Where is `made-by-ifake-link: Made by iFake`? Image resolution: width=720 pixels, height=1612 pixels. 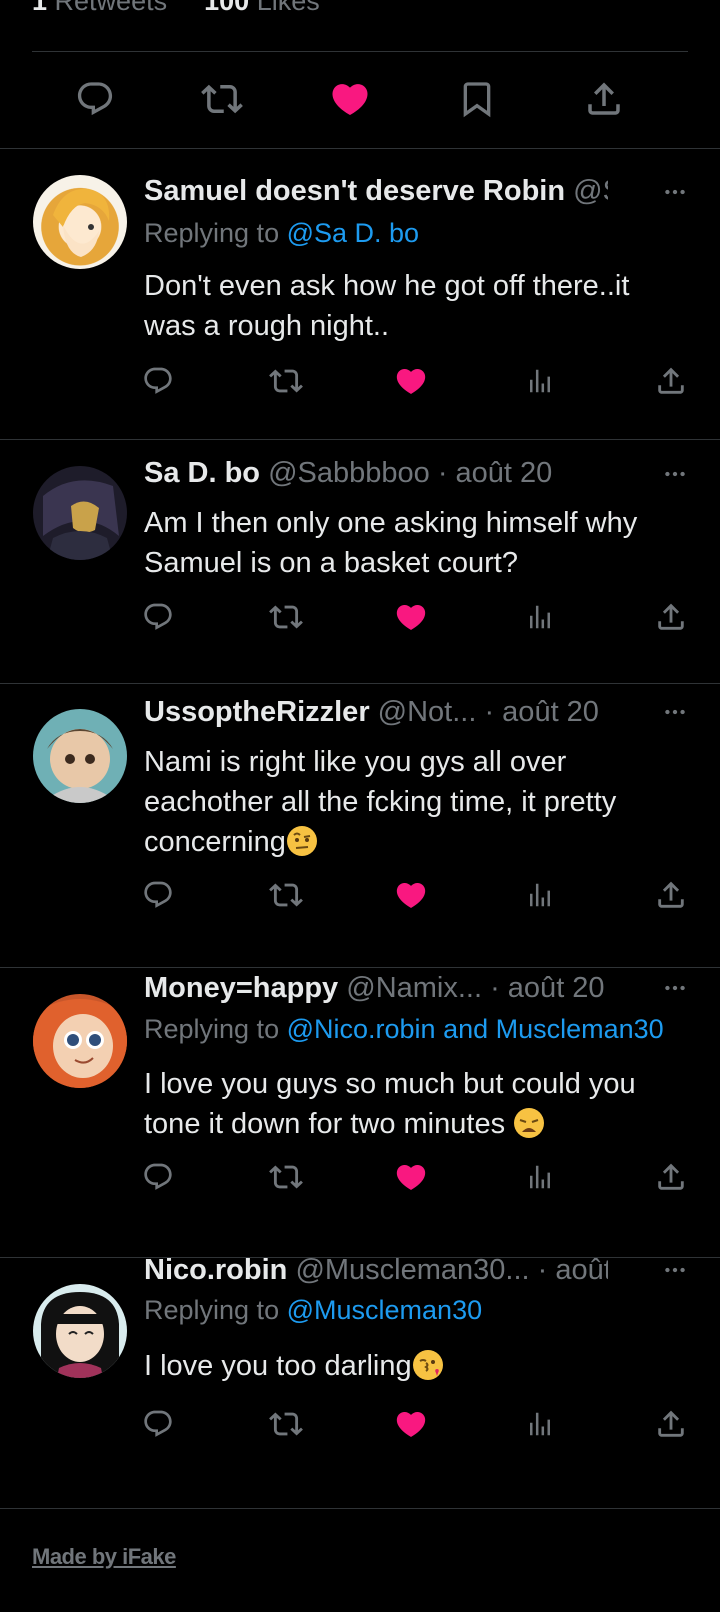 made-by-ifake-link: Made by iFake is located at coordinates (104, 1557).